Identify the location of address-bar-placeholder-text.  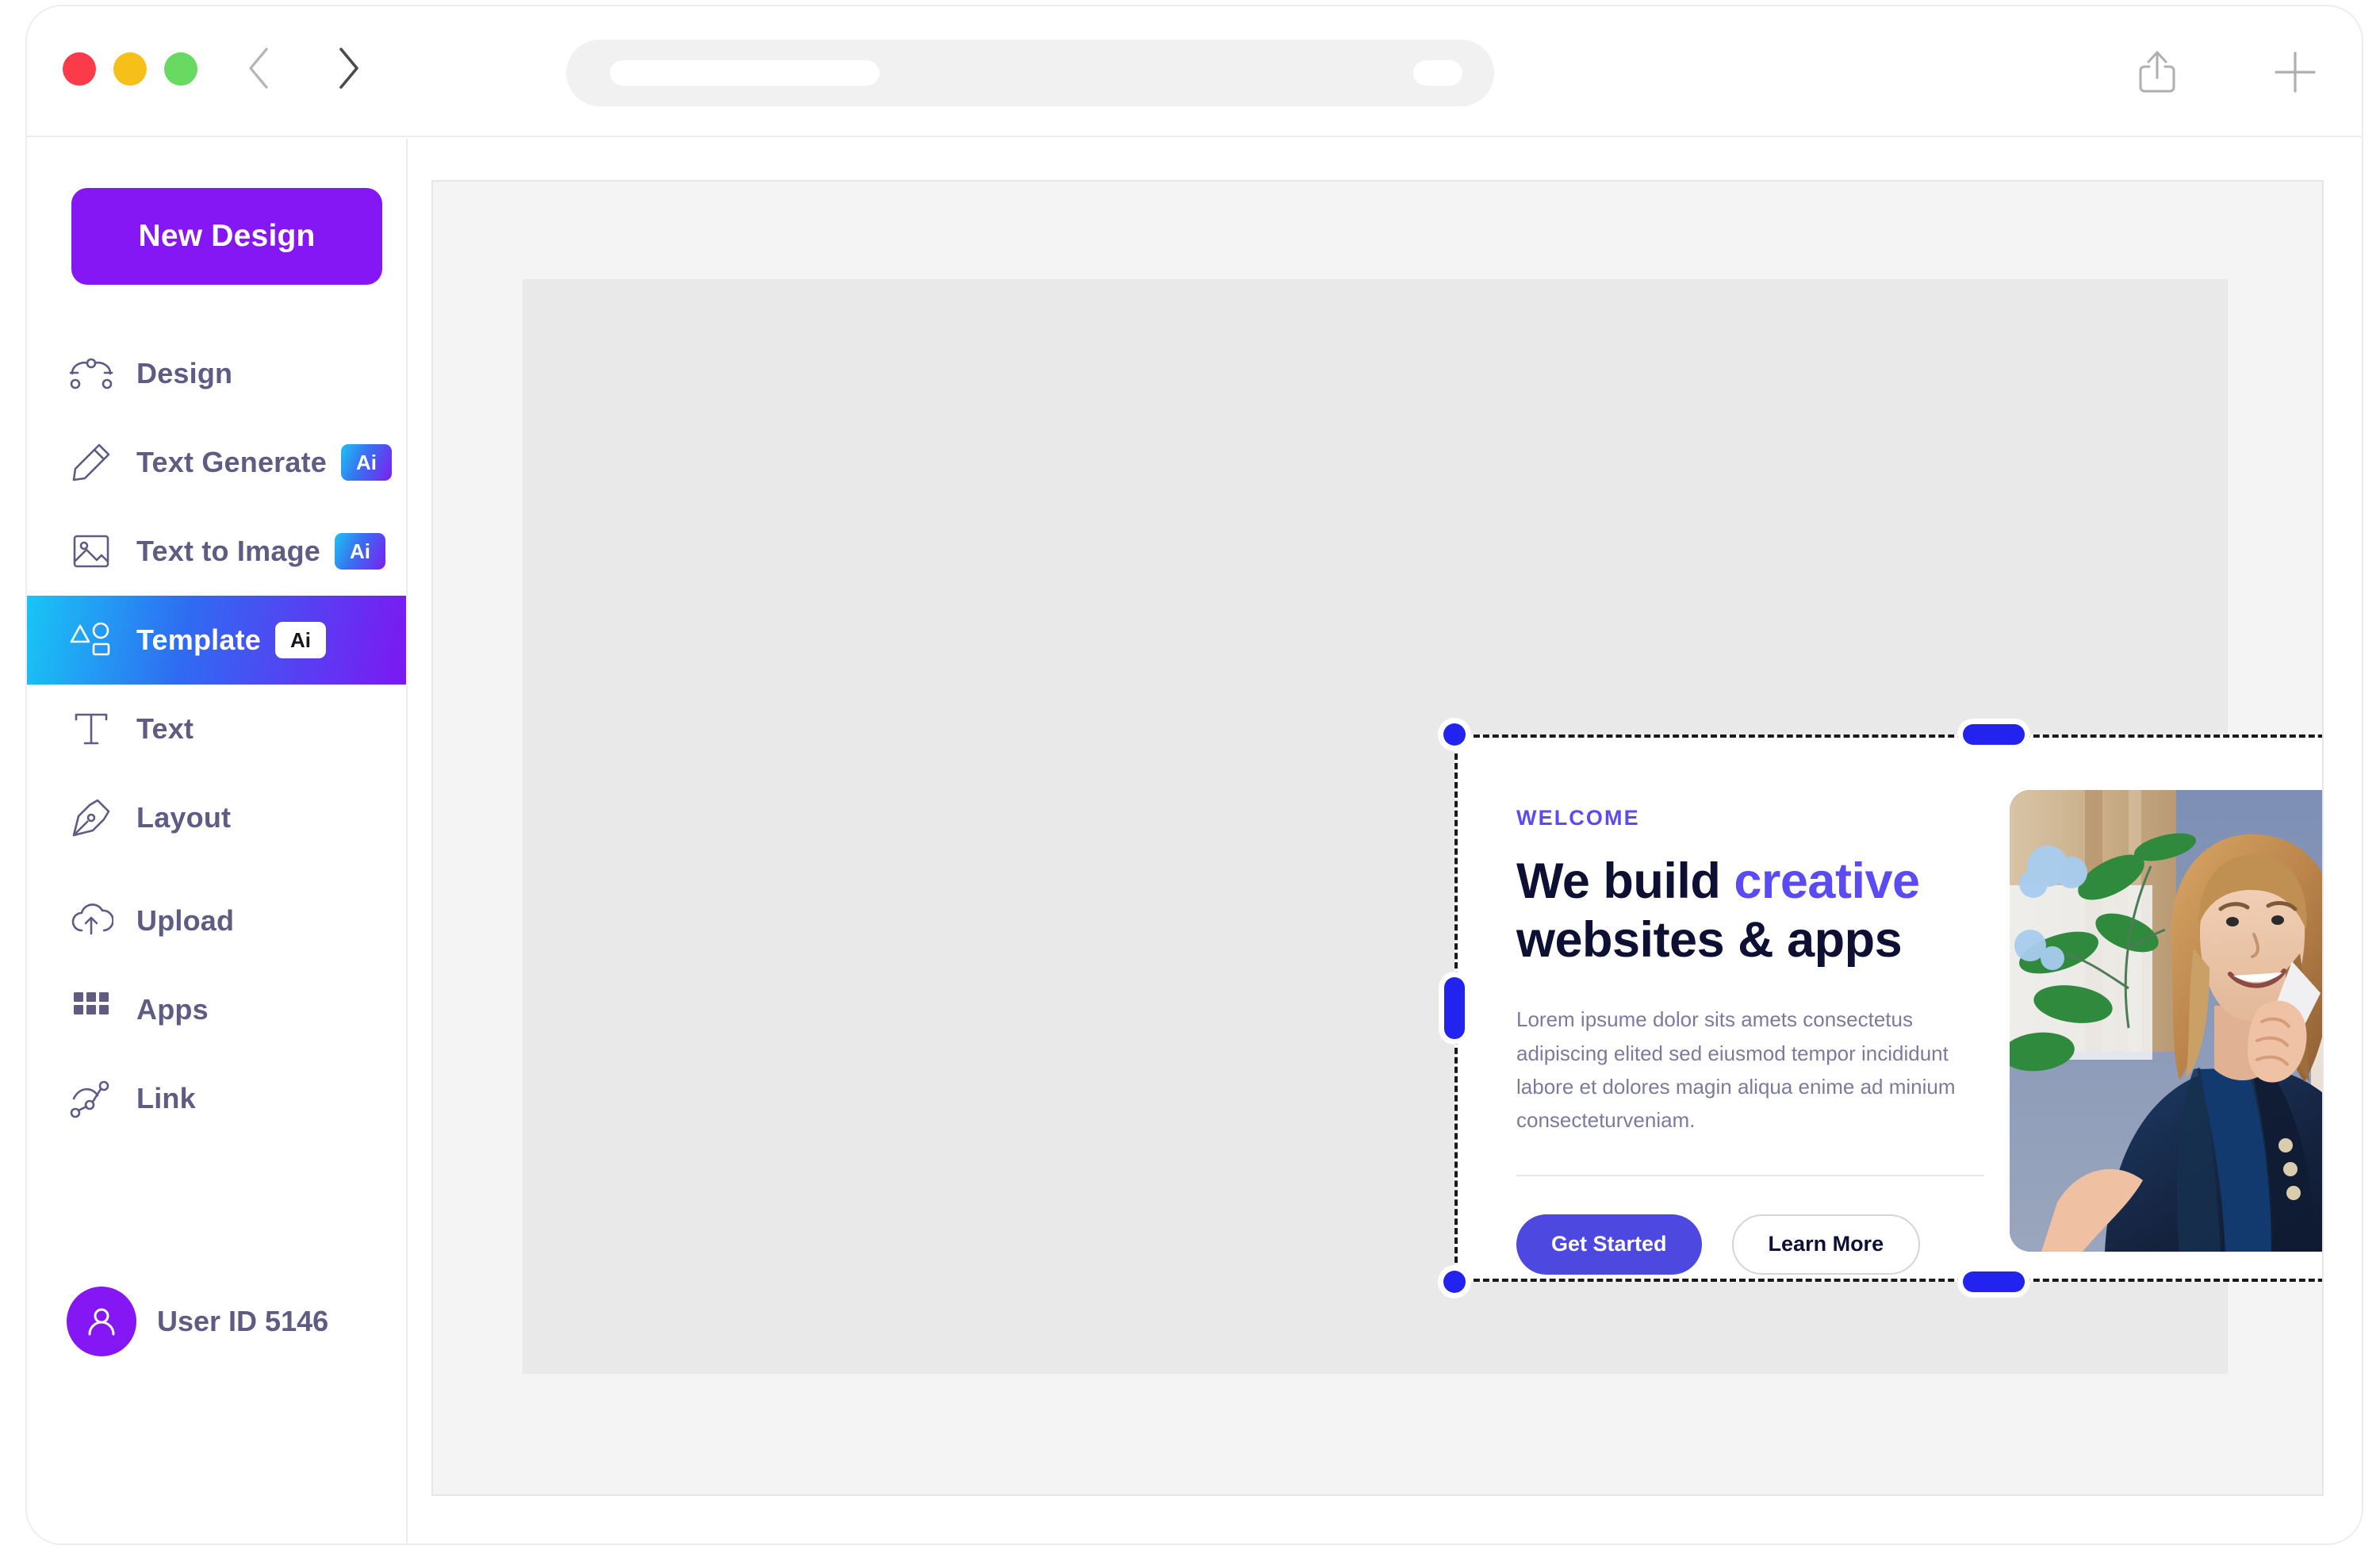
(745, 73).